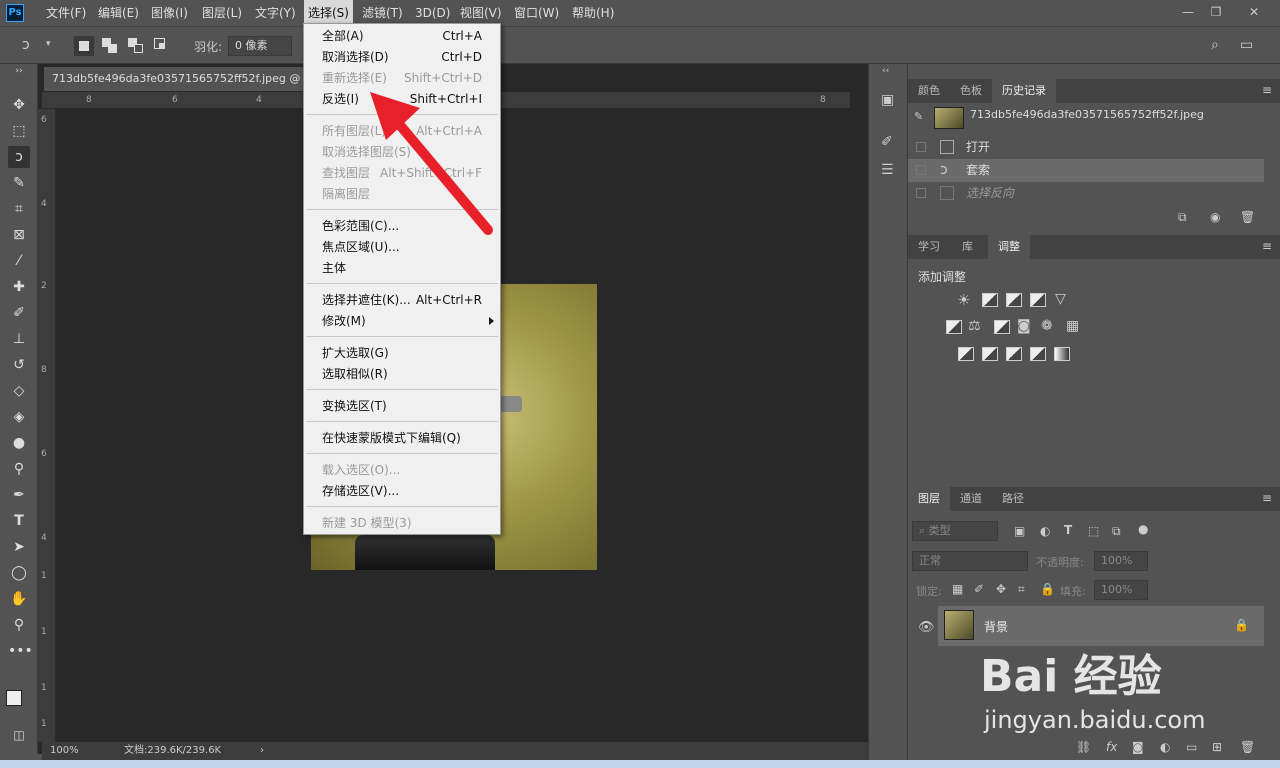 The width and height of the screenshot is (1280, 768). I want to click on history-snapshot-name: 713db5fe496da3fe03571565752ff52f.jpeg, so click(1087, 114).